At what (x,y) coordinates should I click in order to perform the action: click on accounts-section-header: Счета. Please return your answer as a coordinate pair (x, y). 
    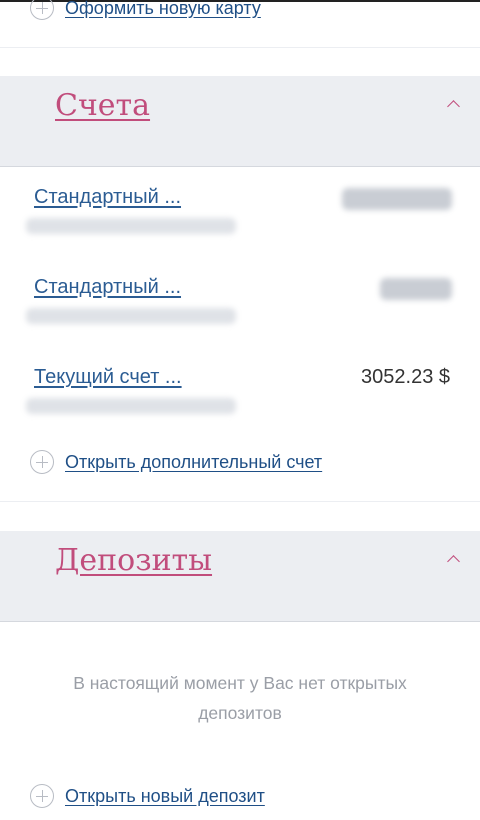
    Looking at the image, I should click on (240, 121).